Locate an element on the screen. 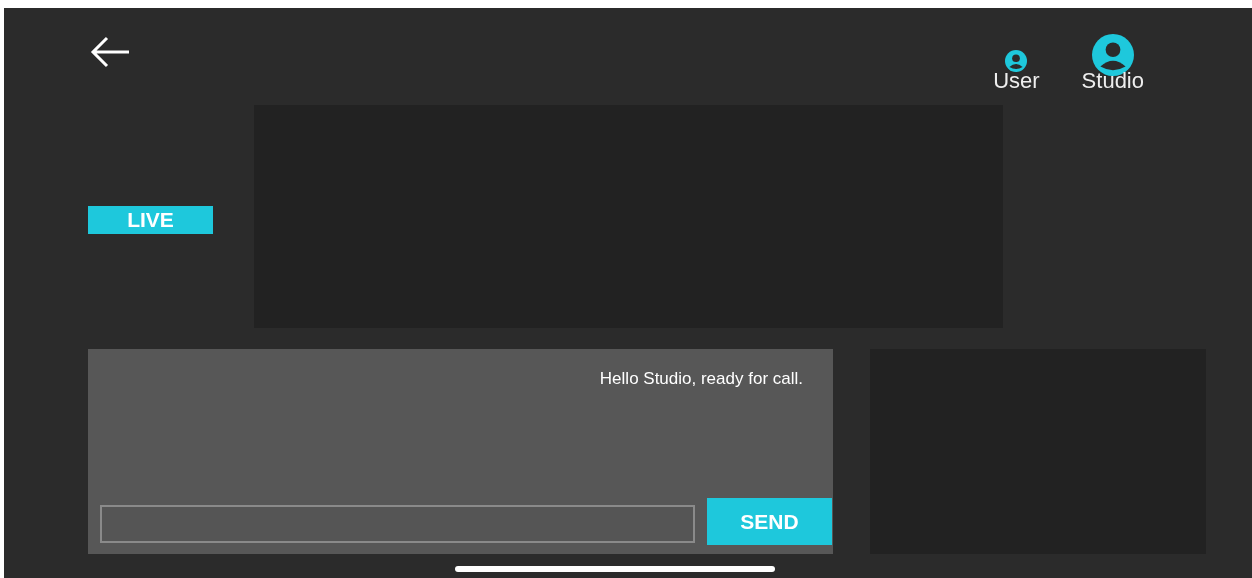 The image size is (1252, 578). back-arrow-icon is located at coordinates (110, 52).